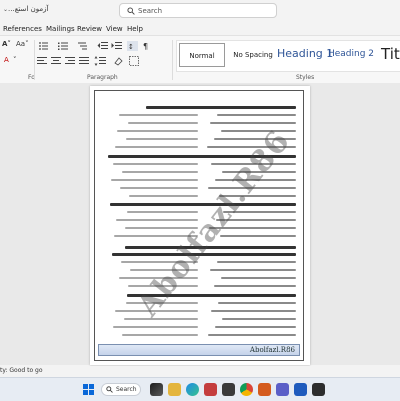 The height and width of the screenshot is (401, 400). Describe the element at coordinates (246, 389) in the screenshot. I see `chrome-icon` at that location.